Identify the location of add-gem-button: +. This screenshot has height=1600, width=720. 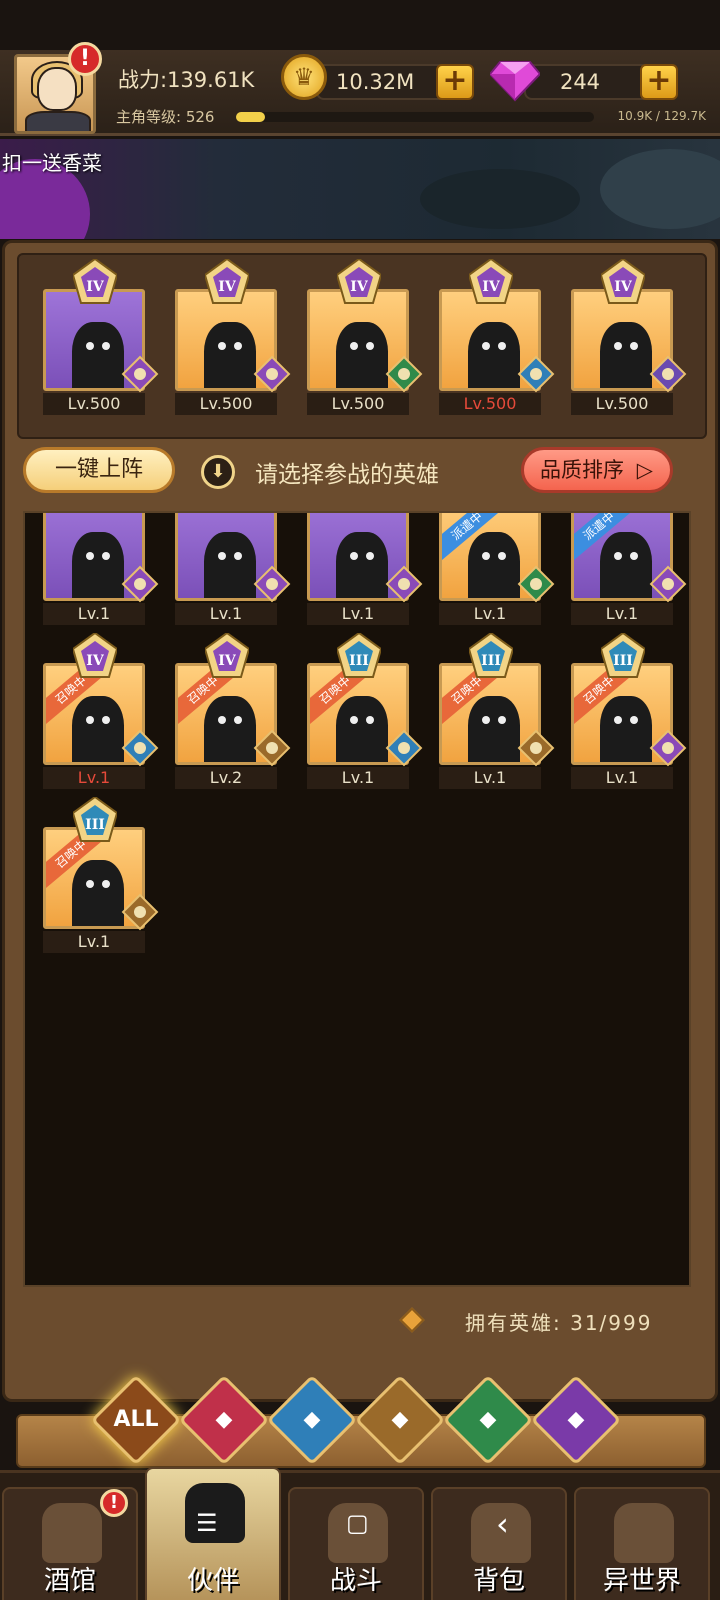
(659, 82).